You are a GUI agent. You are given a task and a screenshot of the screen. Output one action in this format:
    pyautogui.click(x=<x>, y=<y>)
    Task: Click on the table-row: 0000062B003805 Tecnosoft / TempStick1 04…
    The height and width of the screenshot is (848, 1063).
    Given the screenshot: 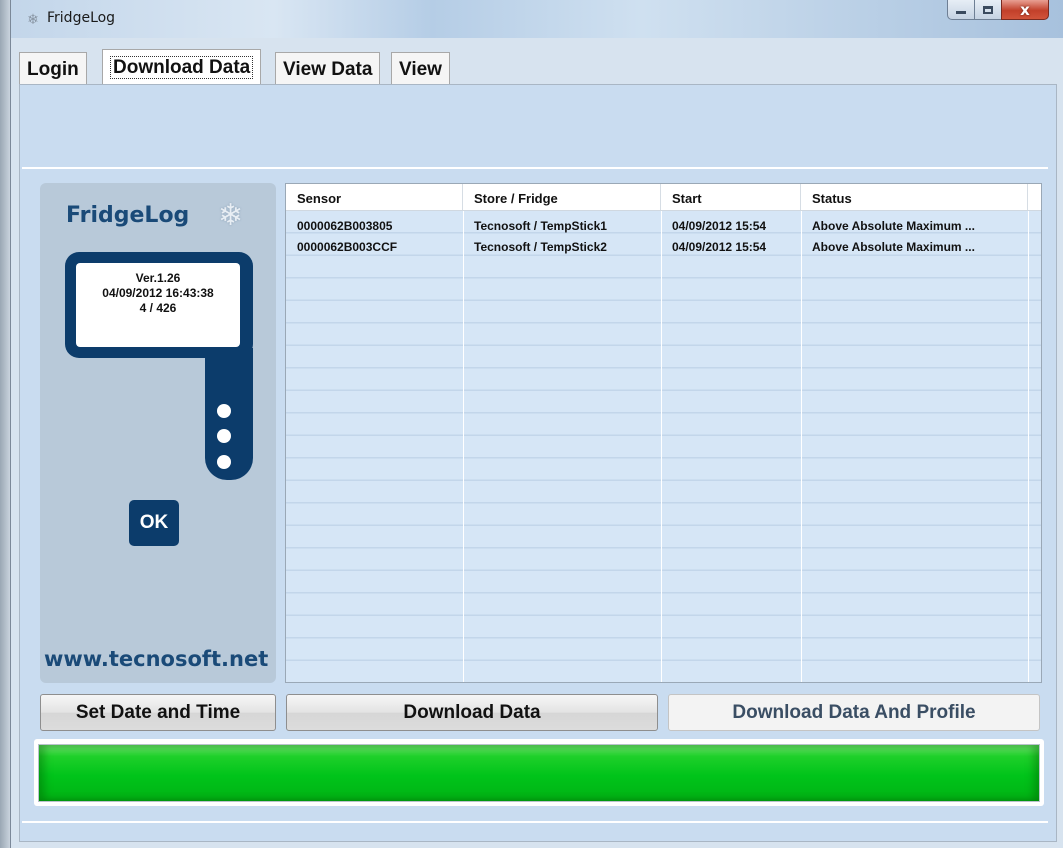 What is the action you would take?
    pyautogui.click(x=663, y=226)
    